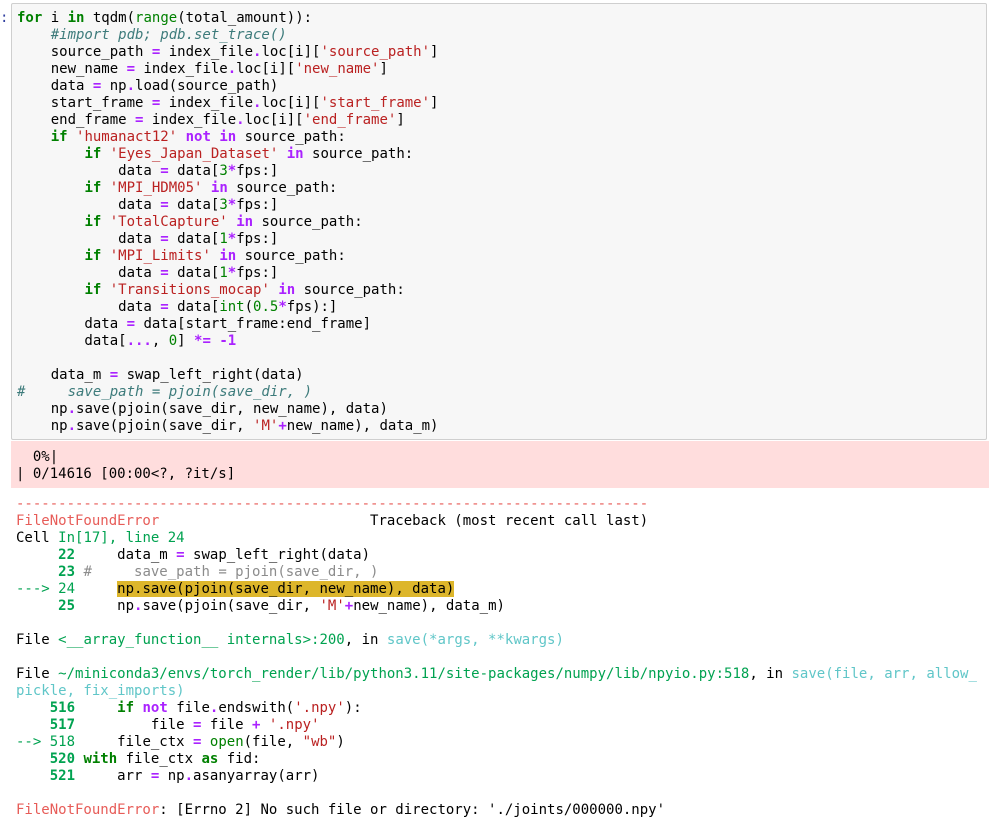 Image resolution: width=993 pixels, height=820 pixels. What do you see at coordinates (72, 69) in the screenshot?
I see `code-token: new_name` at bounding box center [72, 69].